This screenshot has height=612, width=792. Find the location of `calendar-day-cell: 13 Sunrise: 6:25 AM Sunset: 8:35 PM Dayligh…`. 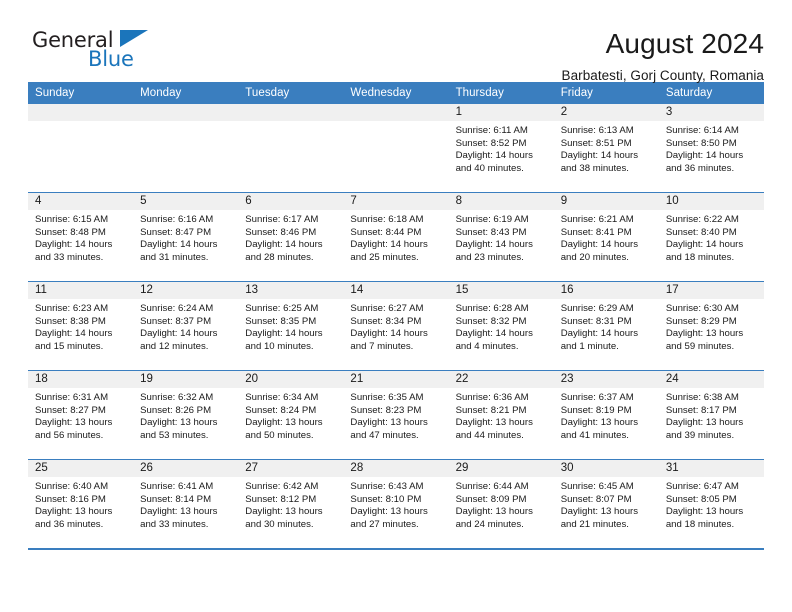

calendar-day-cell: 13 Sunrise: 6:25 AM Sunset: 8:35 PM Dayligh… is located at coordinates (291, 326).